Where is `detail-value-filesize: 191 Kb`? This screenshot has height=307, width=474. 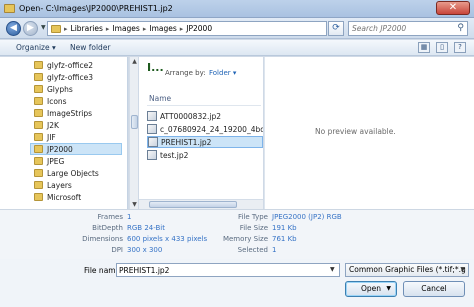 detail-value-filesize: 191 Kb is located at coordinates (284, 228).